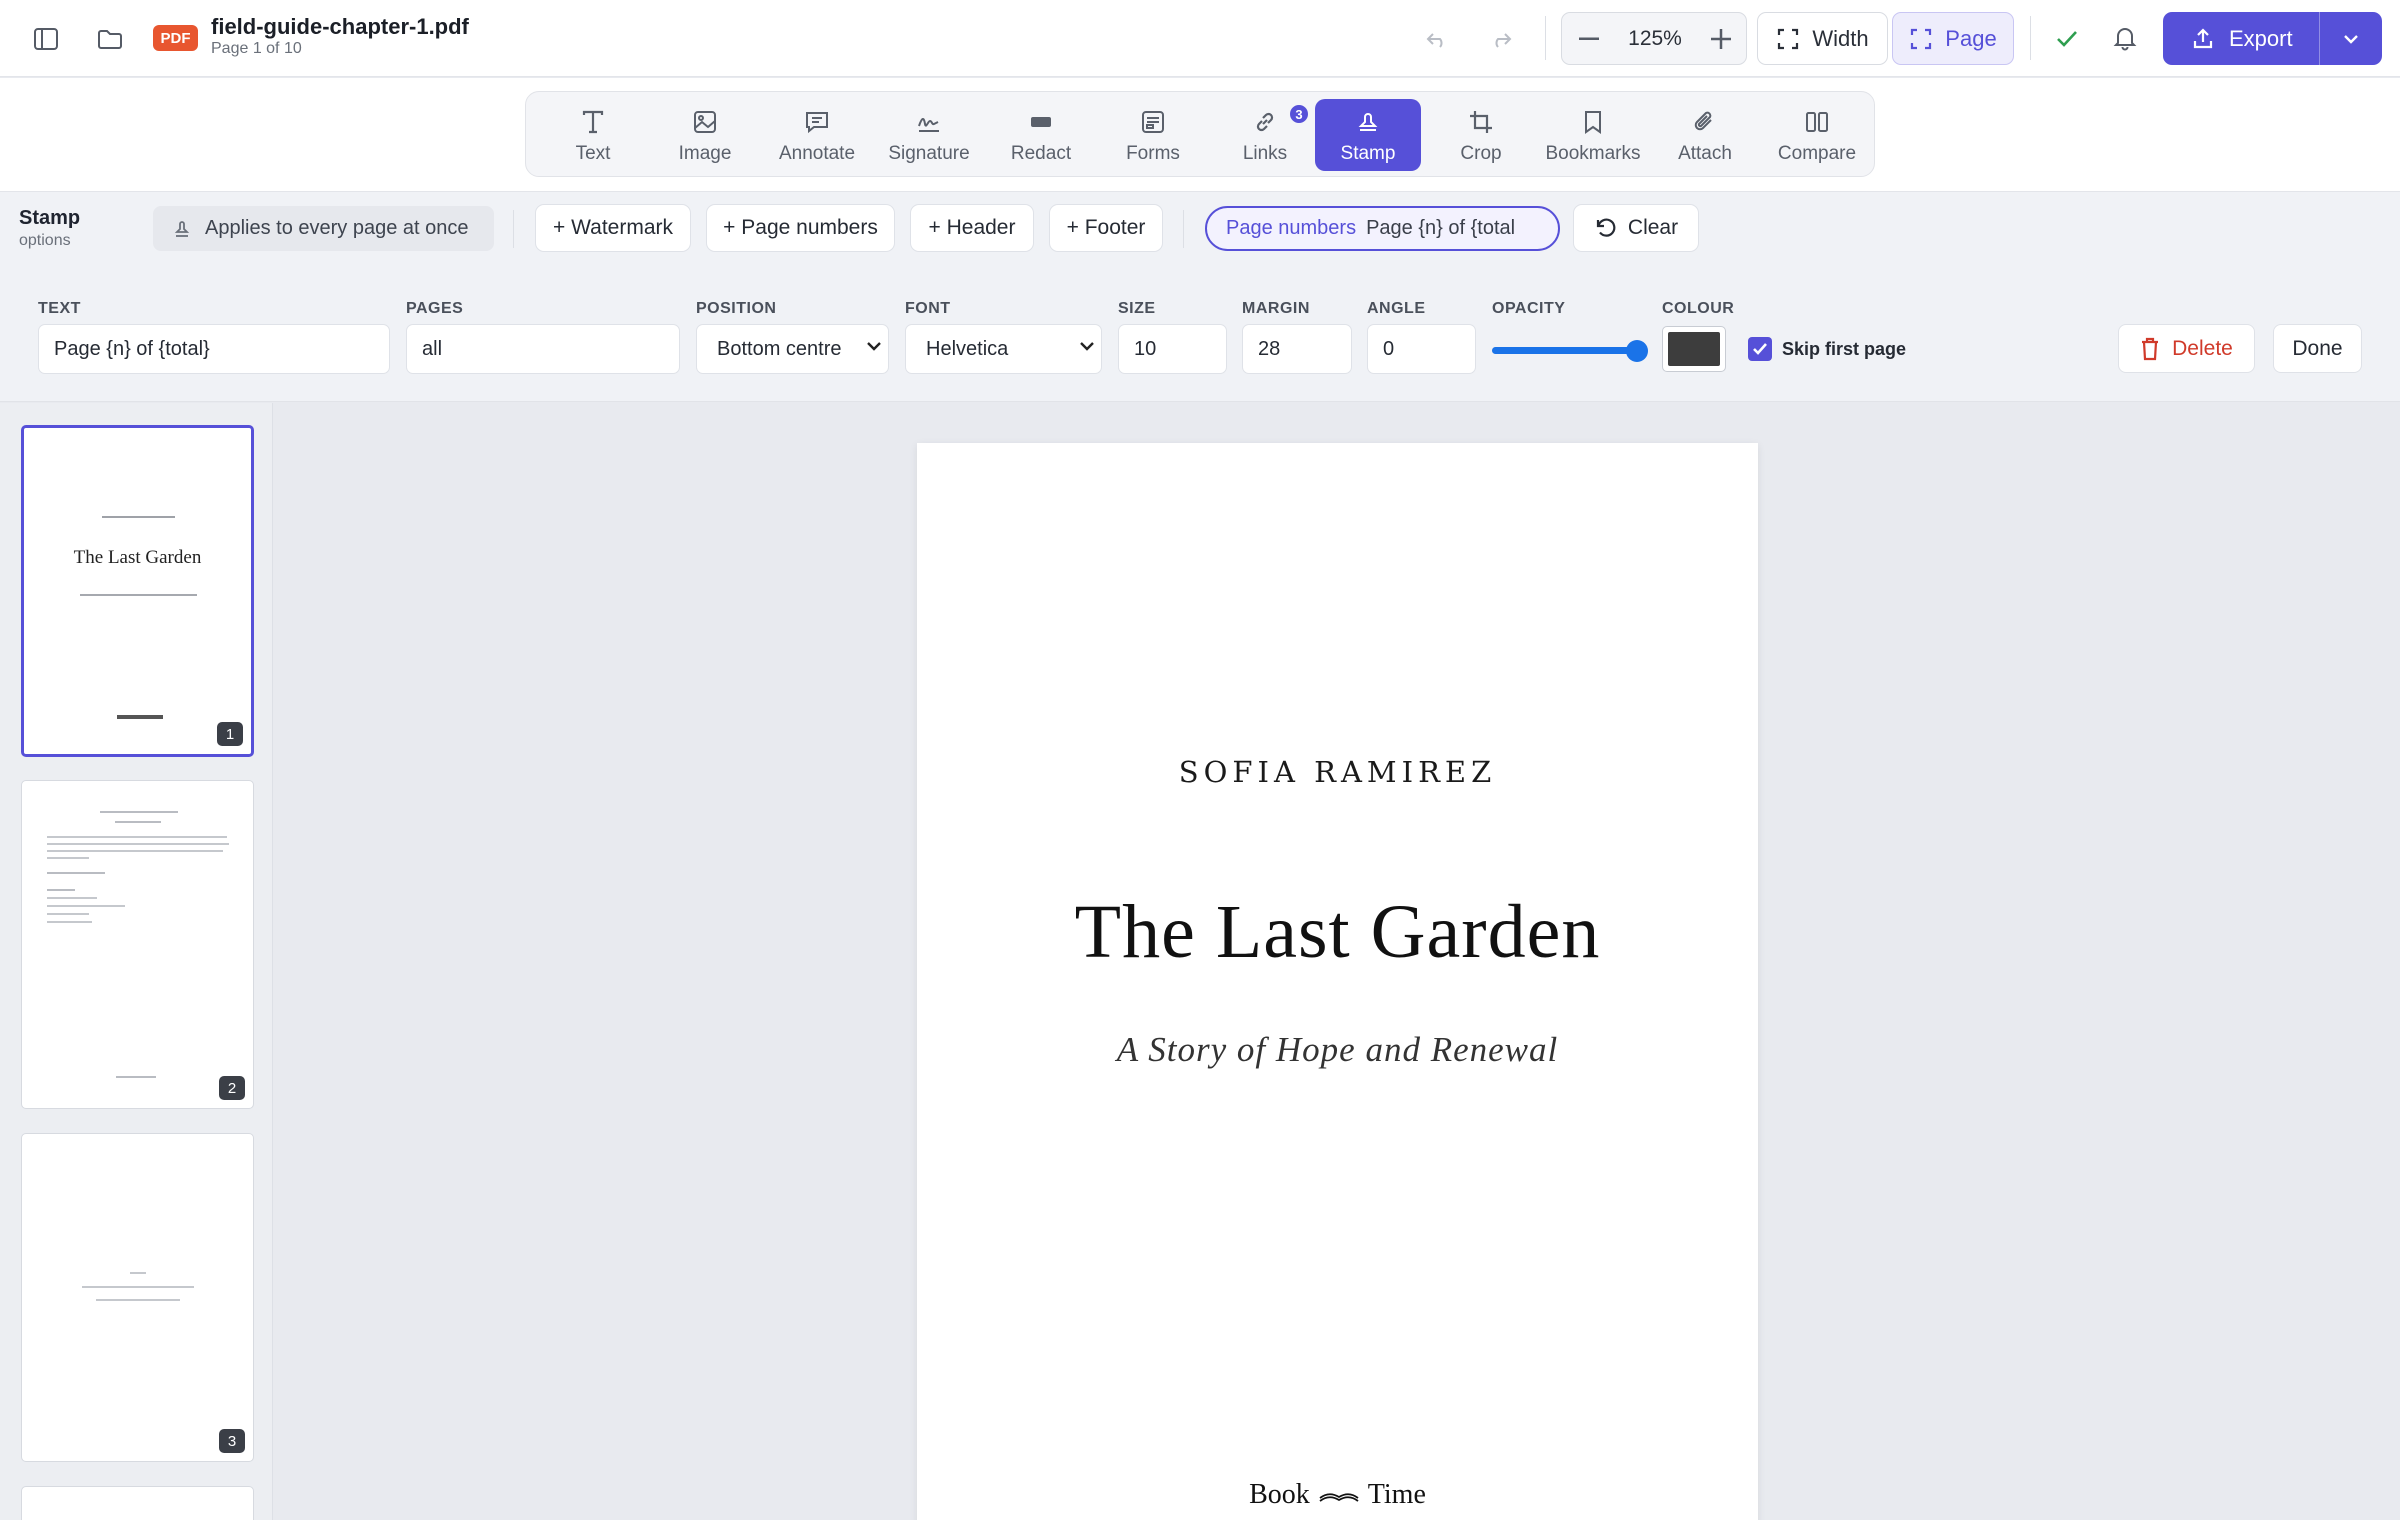 The height and width of the screenshot is (1520, 2400). I want to click on tool-text-label: Text, so click(593, 153).